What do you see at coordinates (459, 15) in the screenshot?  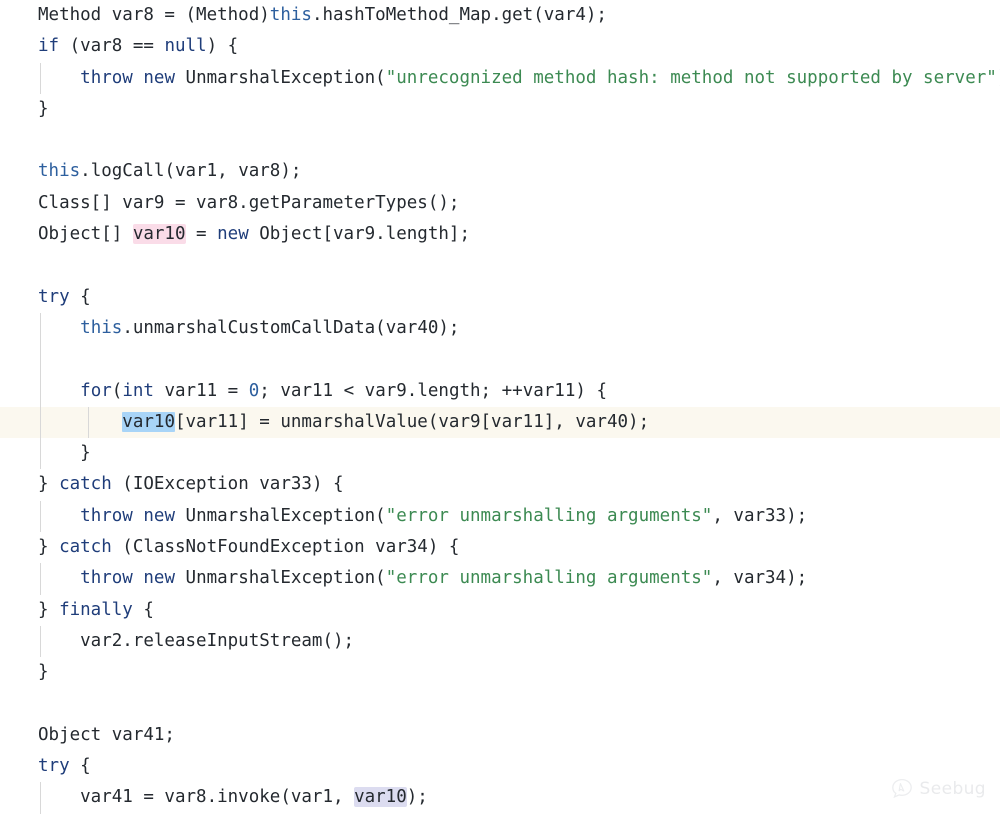 I see `code-token: .hashToMethod_Map.get(var4);` at bounding box center [459, 15].